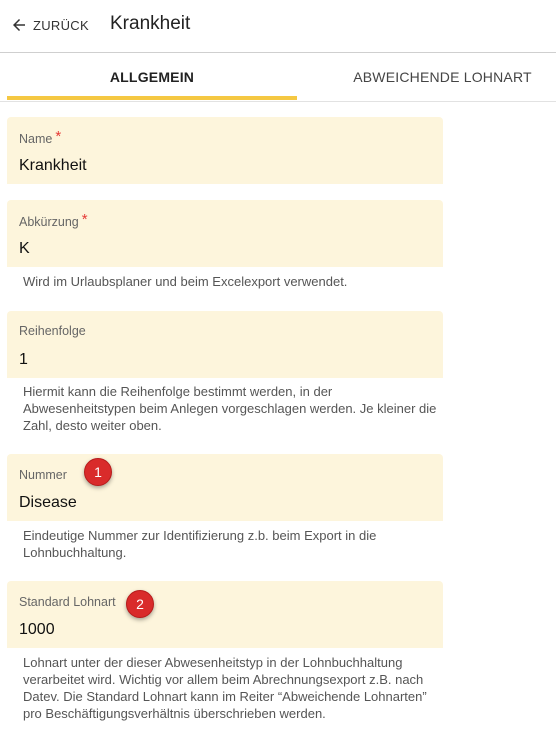 Image resolution: width=556 pixels, height=743 pixels. I want to click on abkuerzung-label: Abkürzung *, so click(53, 220).